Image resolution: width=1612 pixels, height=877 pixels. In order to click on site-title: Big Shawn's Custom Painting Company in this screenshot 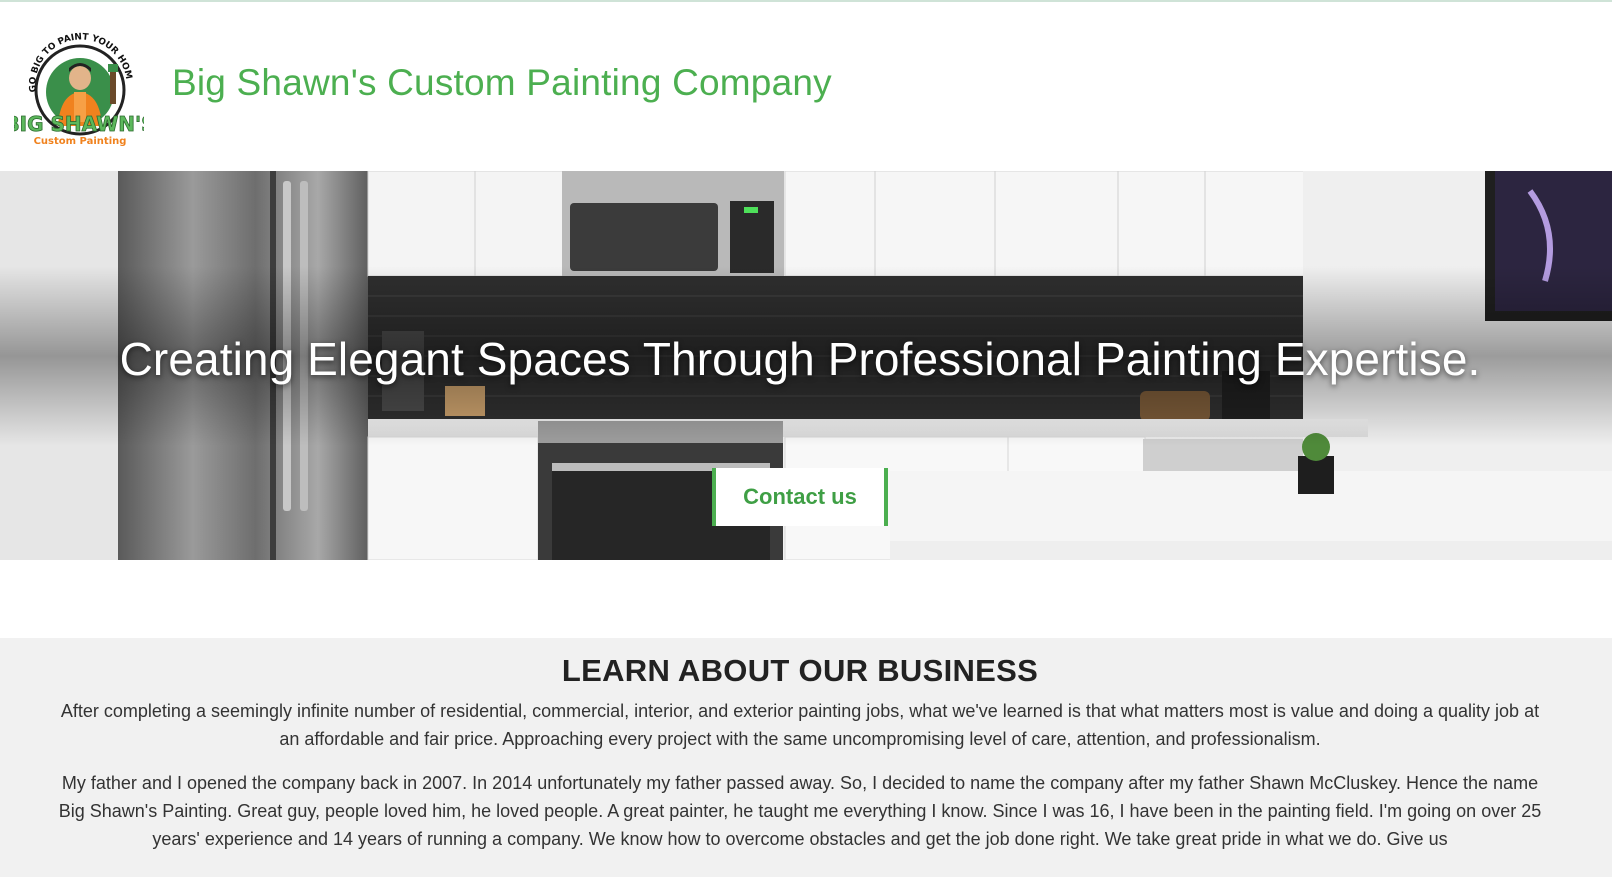, I will do `click(502, 82)`.